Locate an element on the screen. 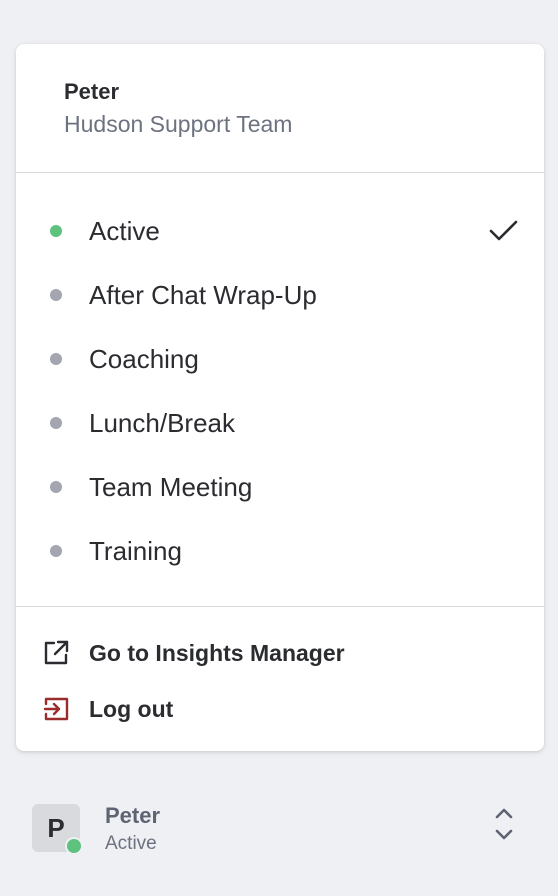  status-label: After Chat Wrap-Up is located at coordinates (203, 295).